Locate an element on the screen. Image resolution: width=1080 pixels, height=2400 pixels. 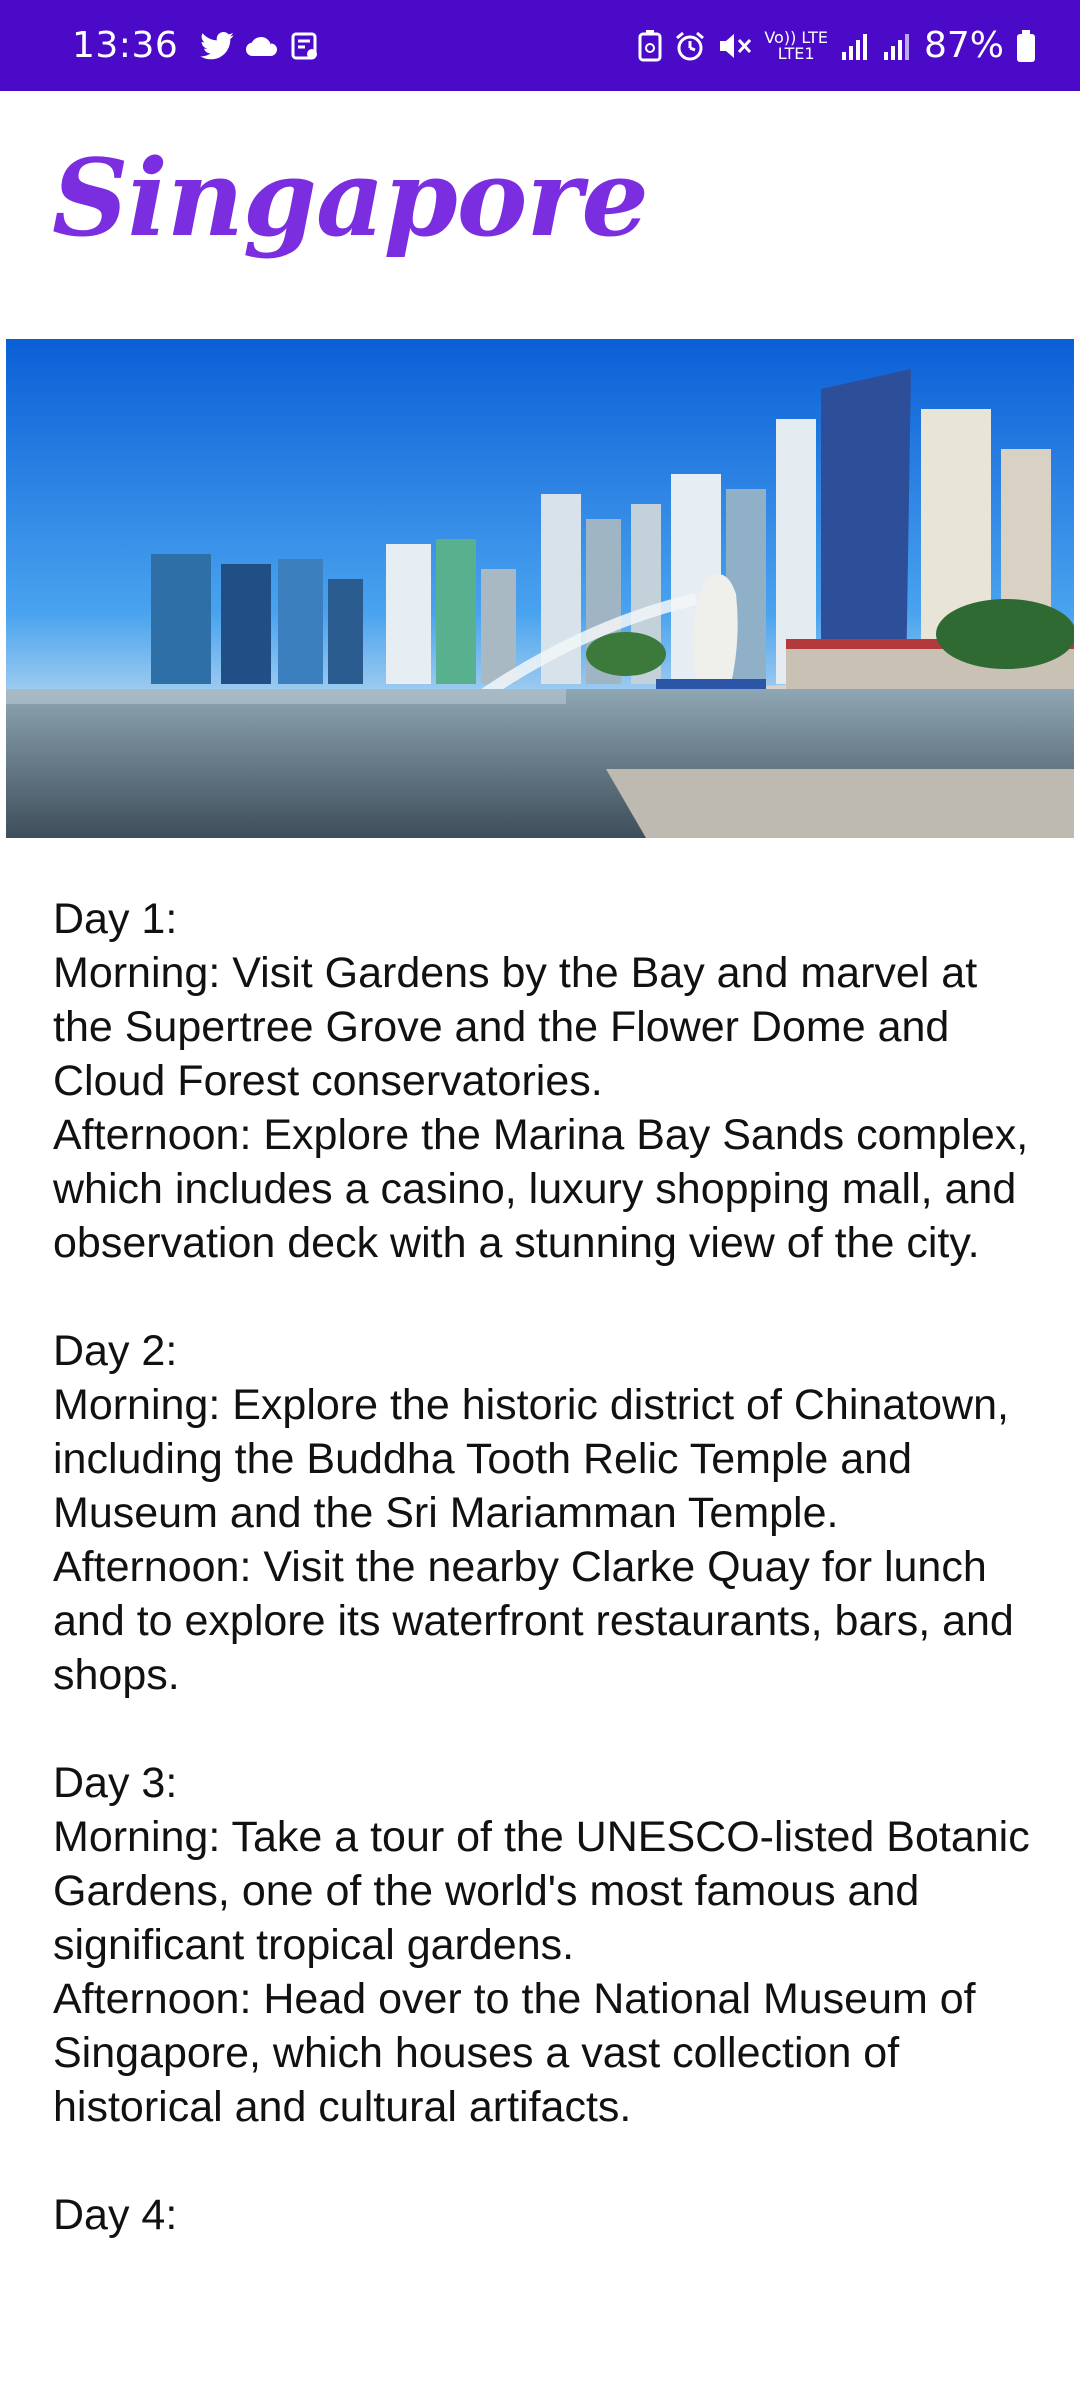
status-bar-right: Vo)) LTE LTE1 87% is located at coordinates (837, 45).